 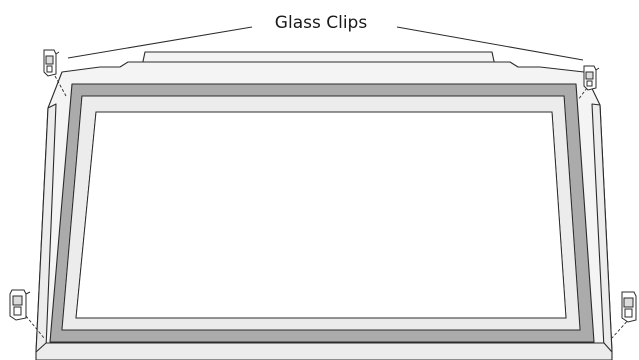 I want to click on glass-clips-label: Glass Clips, so click(x=321, y=23).